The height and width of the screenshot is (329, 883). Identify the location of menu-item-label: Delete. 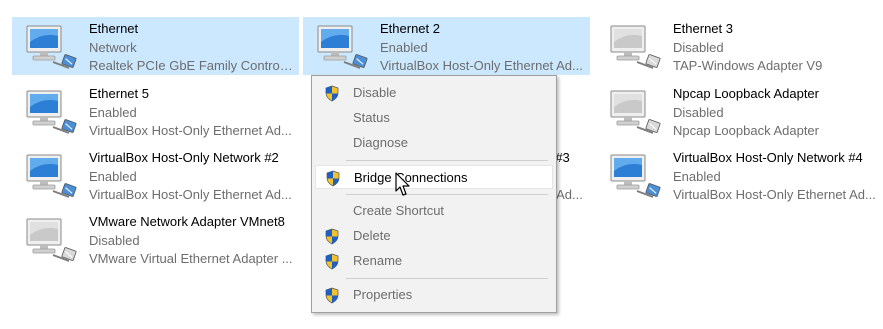
(372, 235).